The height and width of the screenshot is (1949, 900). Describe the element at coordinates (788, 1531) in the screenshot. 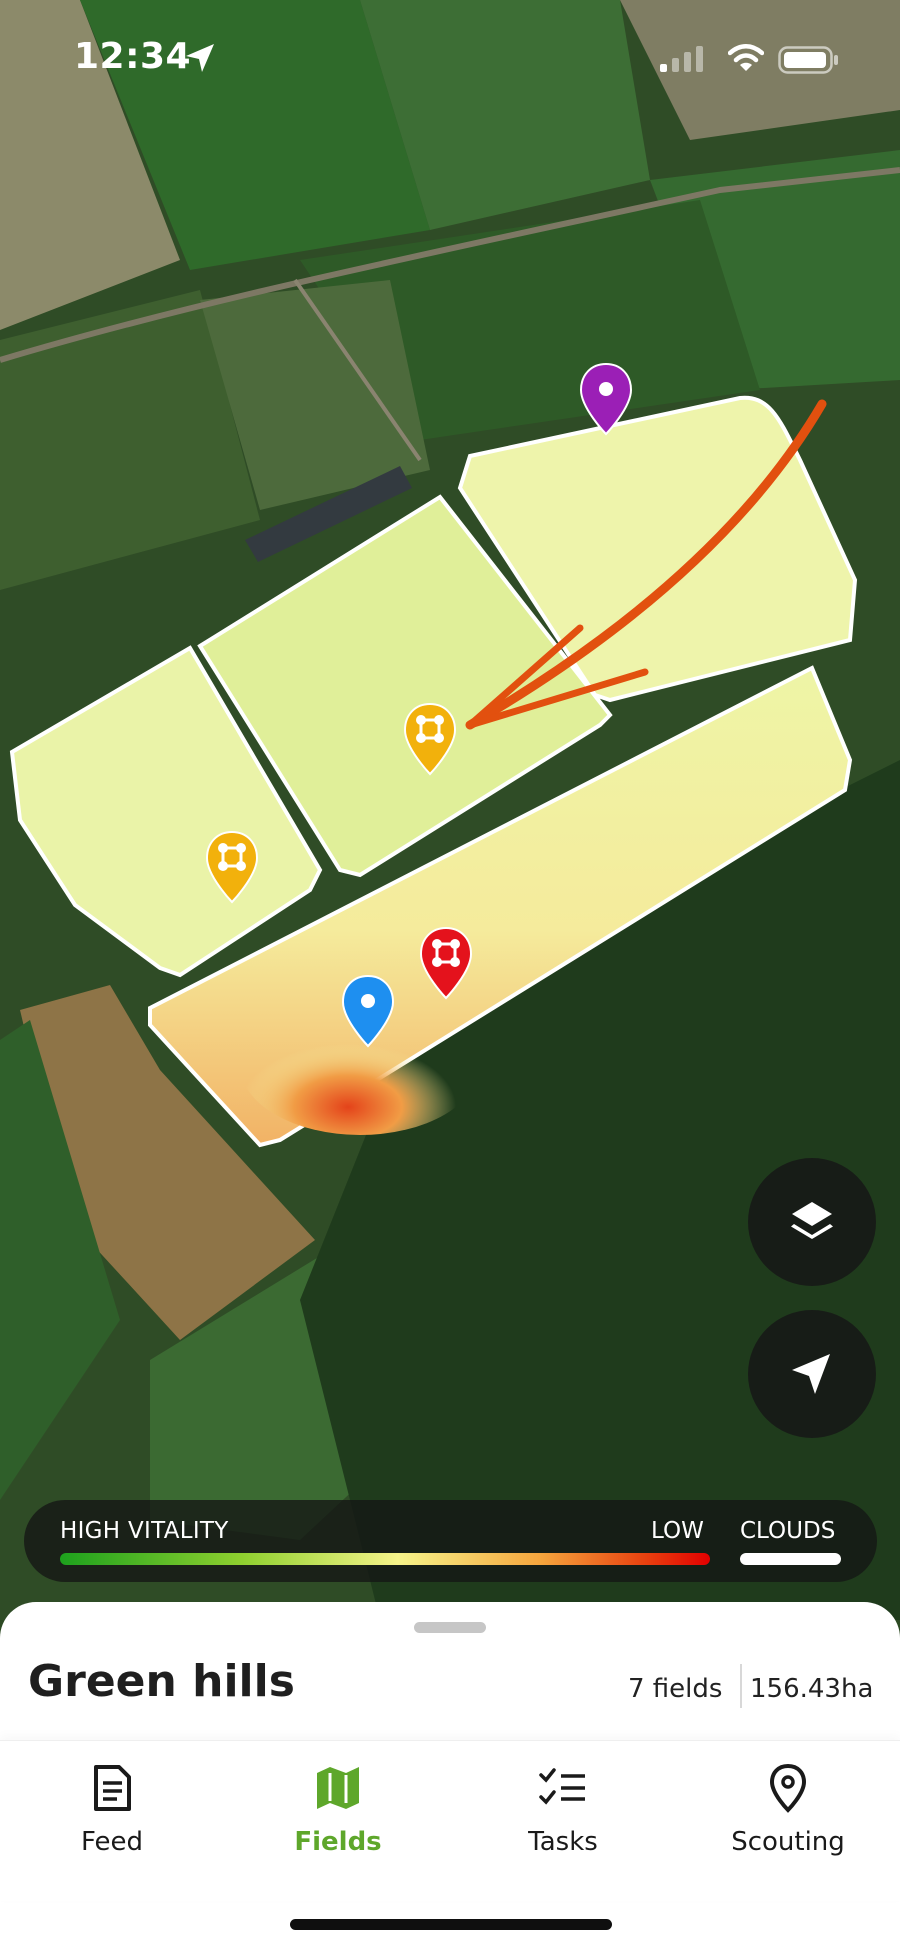

I see `legend-clouds-label: CLOUDS` at that location.